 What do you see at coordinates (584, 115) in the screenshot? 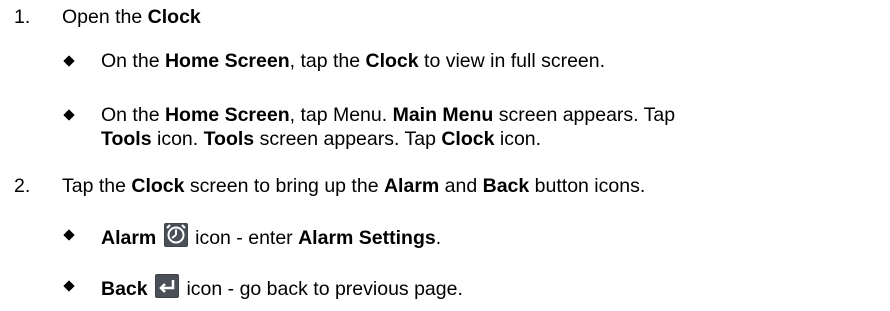
I see `b12-c: screen appears. Tap` at bounding box center [584, 115].